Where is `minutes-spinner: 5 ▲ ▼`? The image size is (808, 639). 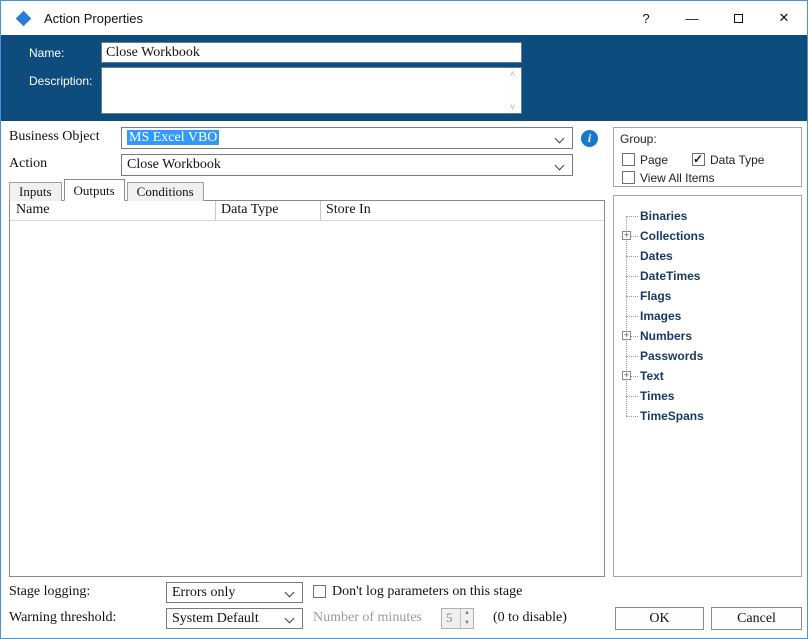 minutes-spinner: 5 ▲ ▼ is located at coordinates (457, 618).